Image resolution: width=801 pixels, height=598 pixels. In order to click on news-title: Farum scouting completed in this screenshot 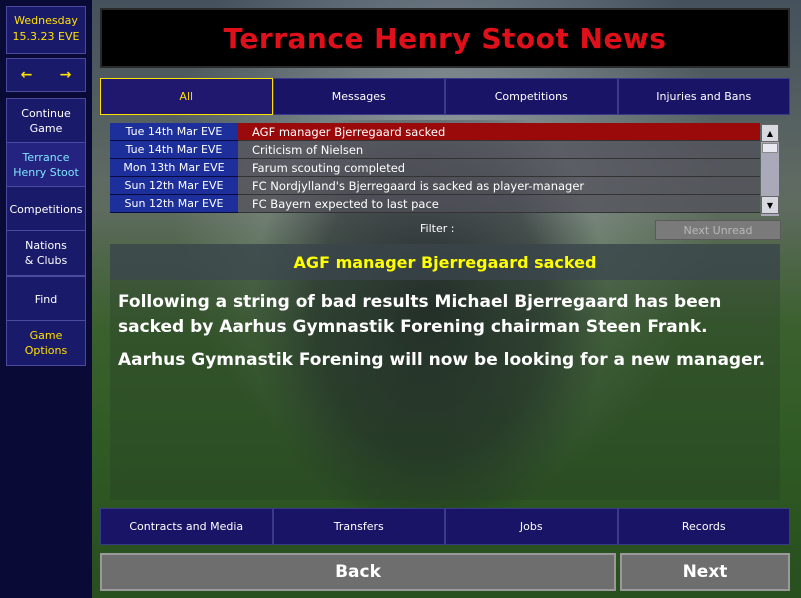, I will do `click(499, 168)`.